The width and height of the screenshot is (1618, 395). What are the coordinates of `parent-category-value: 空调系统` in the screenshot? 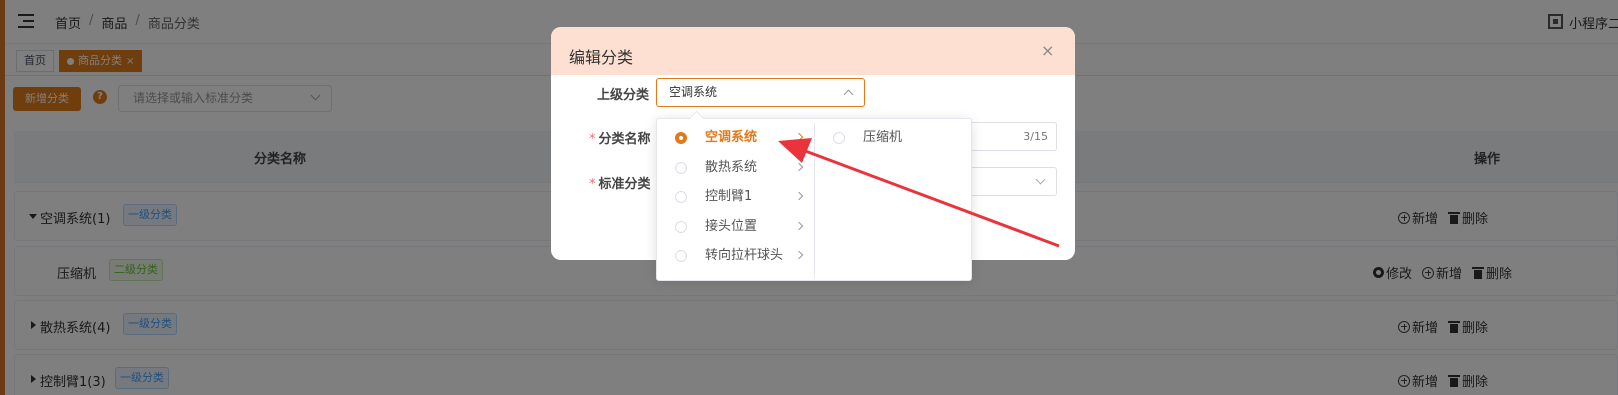 It's located at (693, 92).